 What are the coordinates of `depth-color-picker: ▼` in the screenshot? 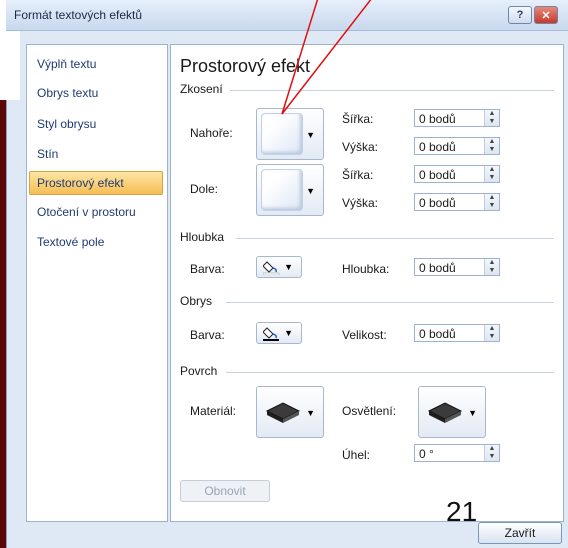 It's located at (279, 267).